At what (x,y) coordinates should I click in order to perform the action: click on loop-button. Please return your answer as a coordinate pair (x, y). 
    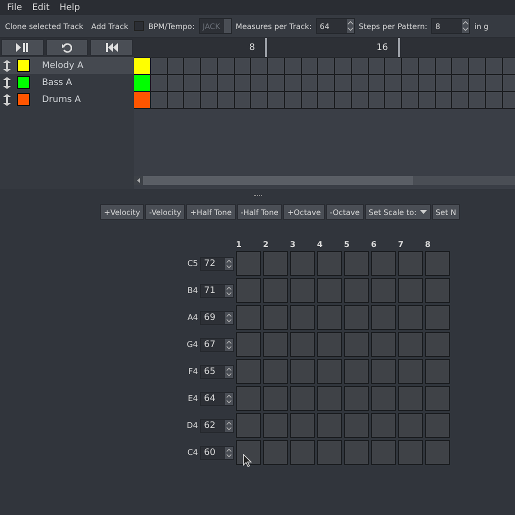
    Looking at the image, I should click on (67, 47).